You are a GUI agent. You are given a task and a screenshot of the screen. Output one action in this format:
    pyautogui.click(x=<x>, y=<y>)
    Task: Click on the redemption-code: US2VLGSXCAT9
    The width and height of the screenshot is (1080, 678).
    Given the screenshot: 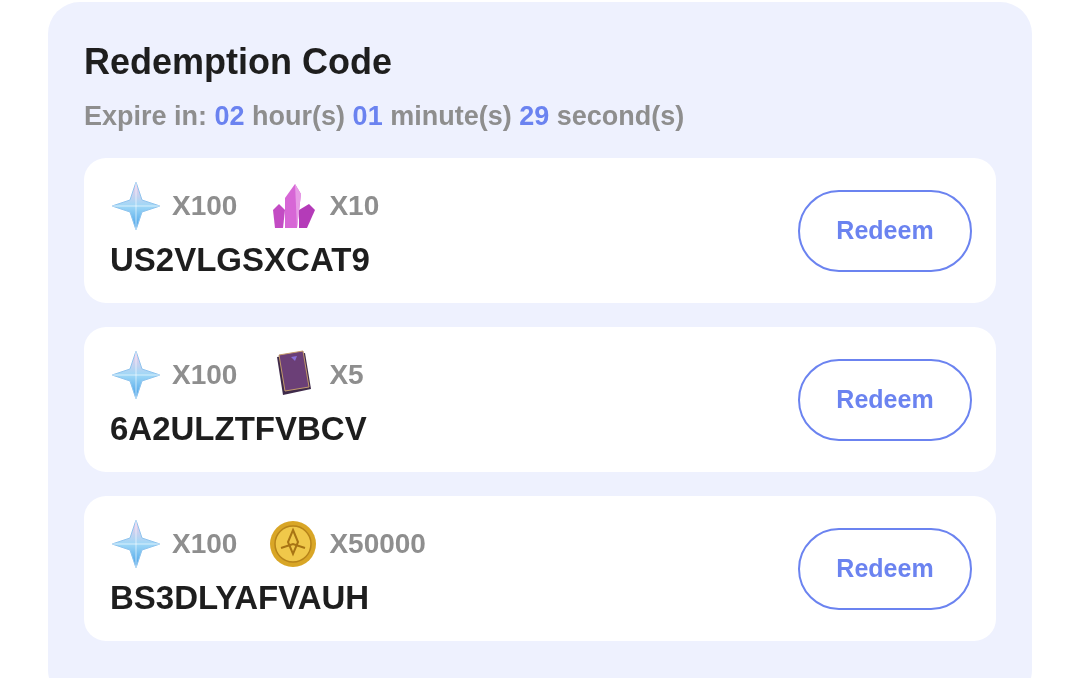 What is the action you would take?
    pyautogui.click(x=240, y=259)
    